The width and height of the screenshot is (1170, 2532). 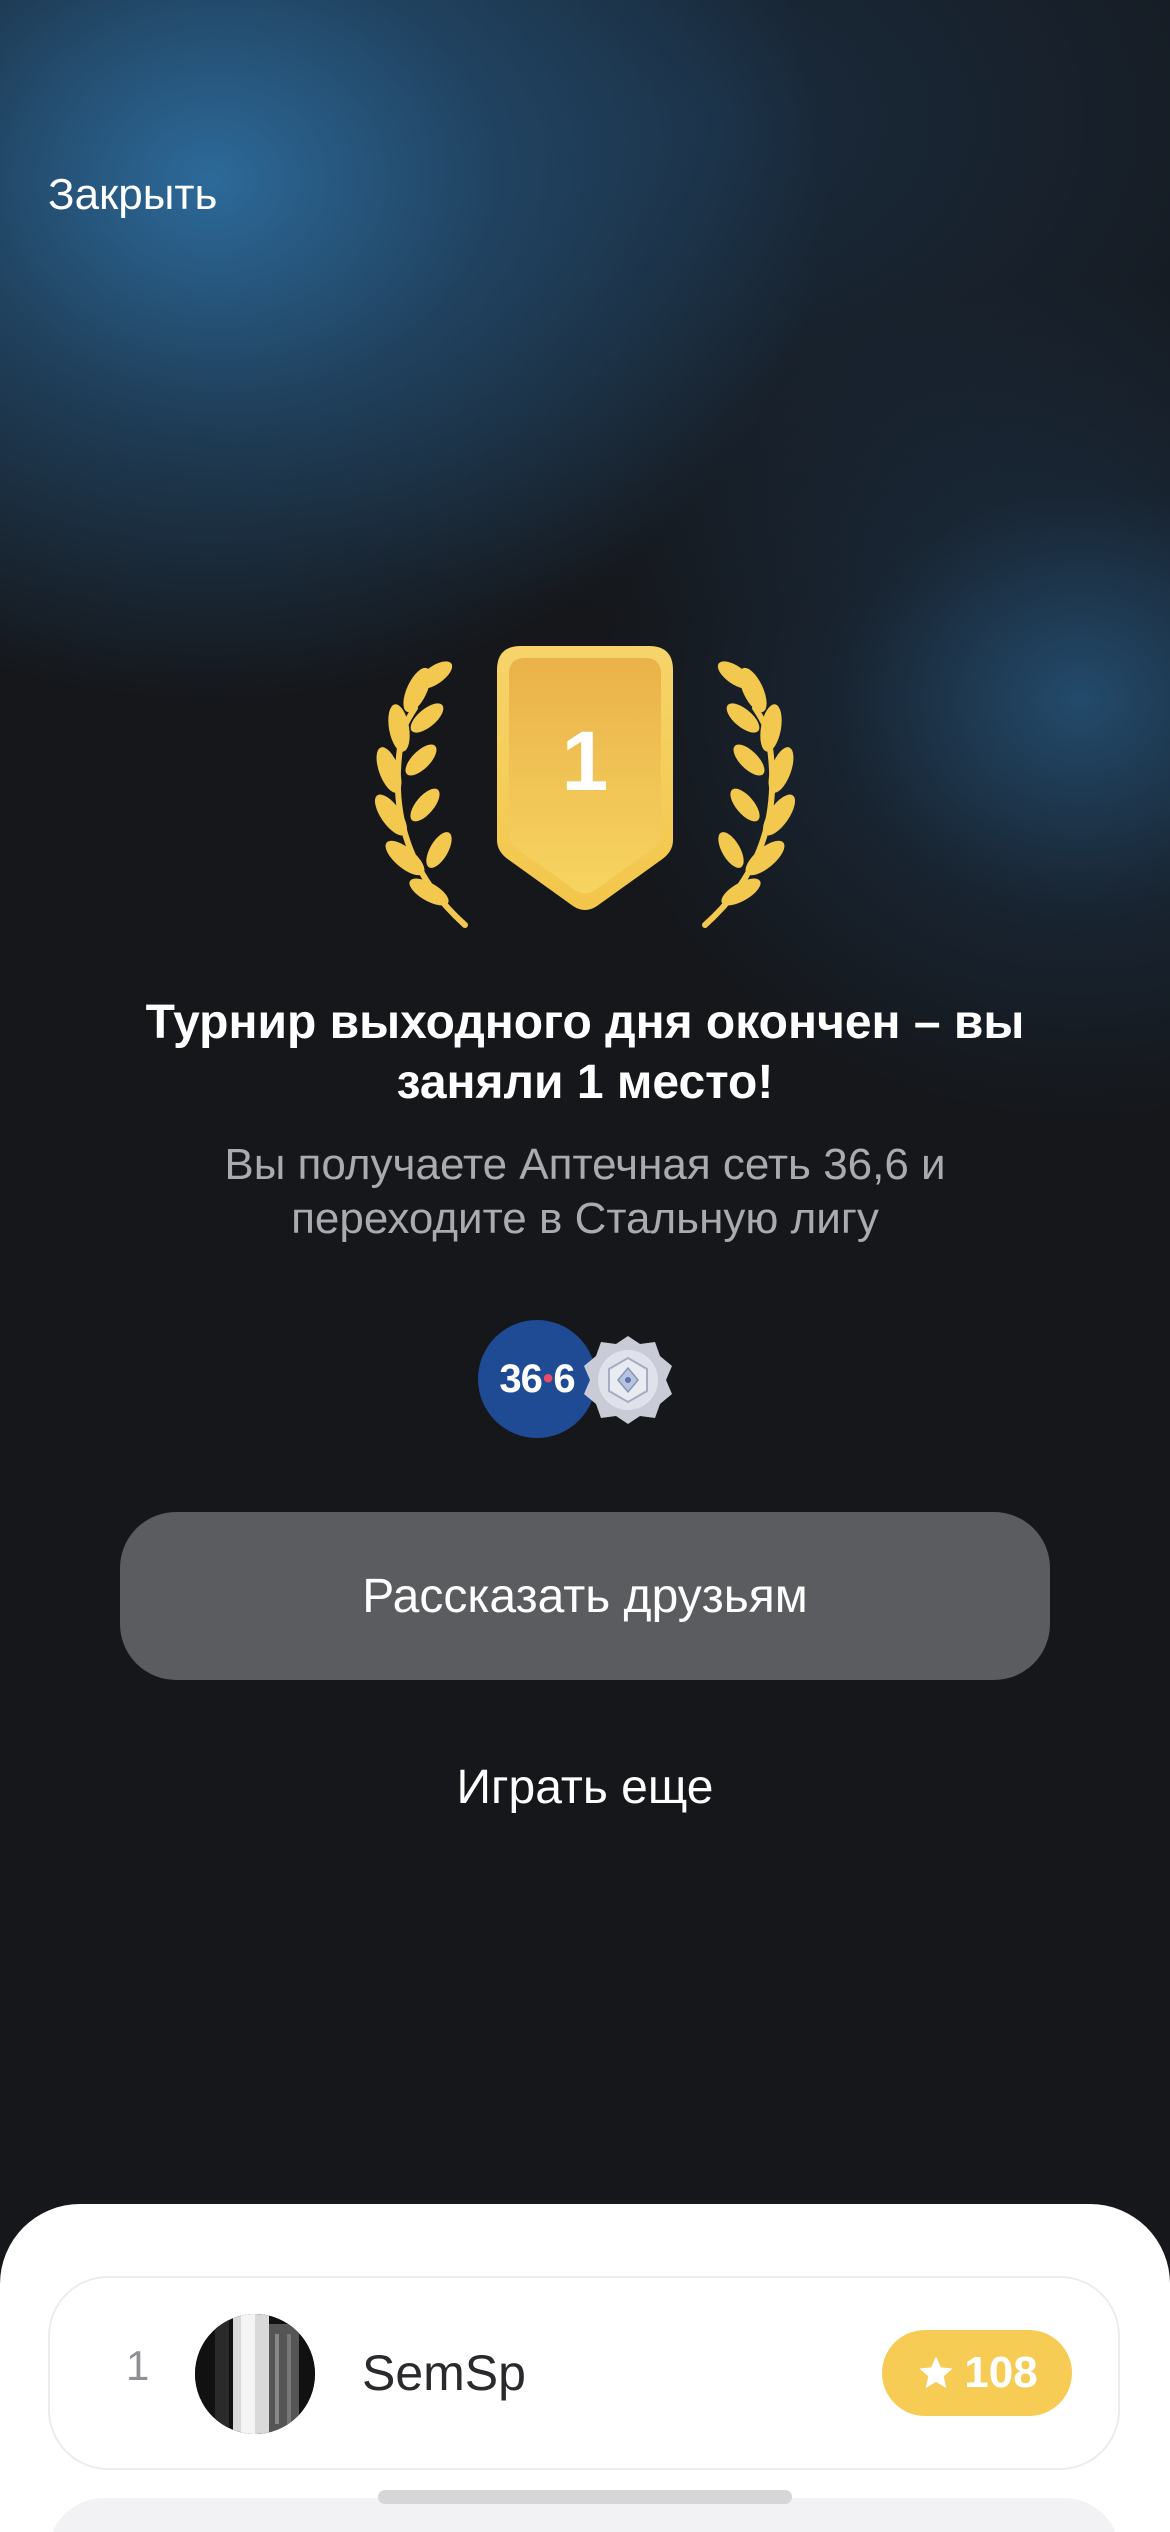 I want to click on score-badge: 108, so click(x=977, y=2373).